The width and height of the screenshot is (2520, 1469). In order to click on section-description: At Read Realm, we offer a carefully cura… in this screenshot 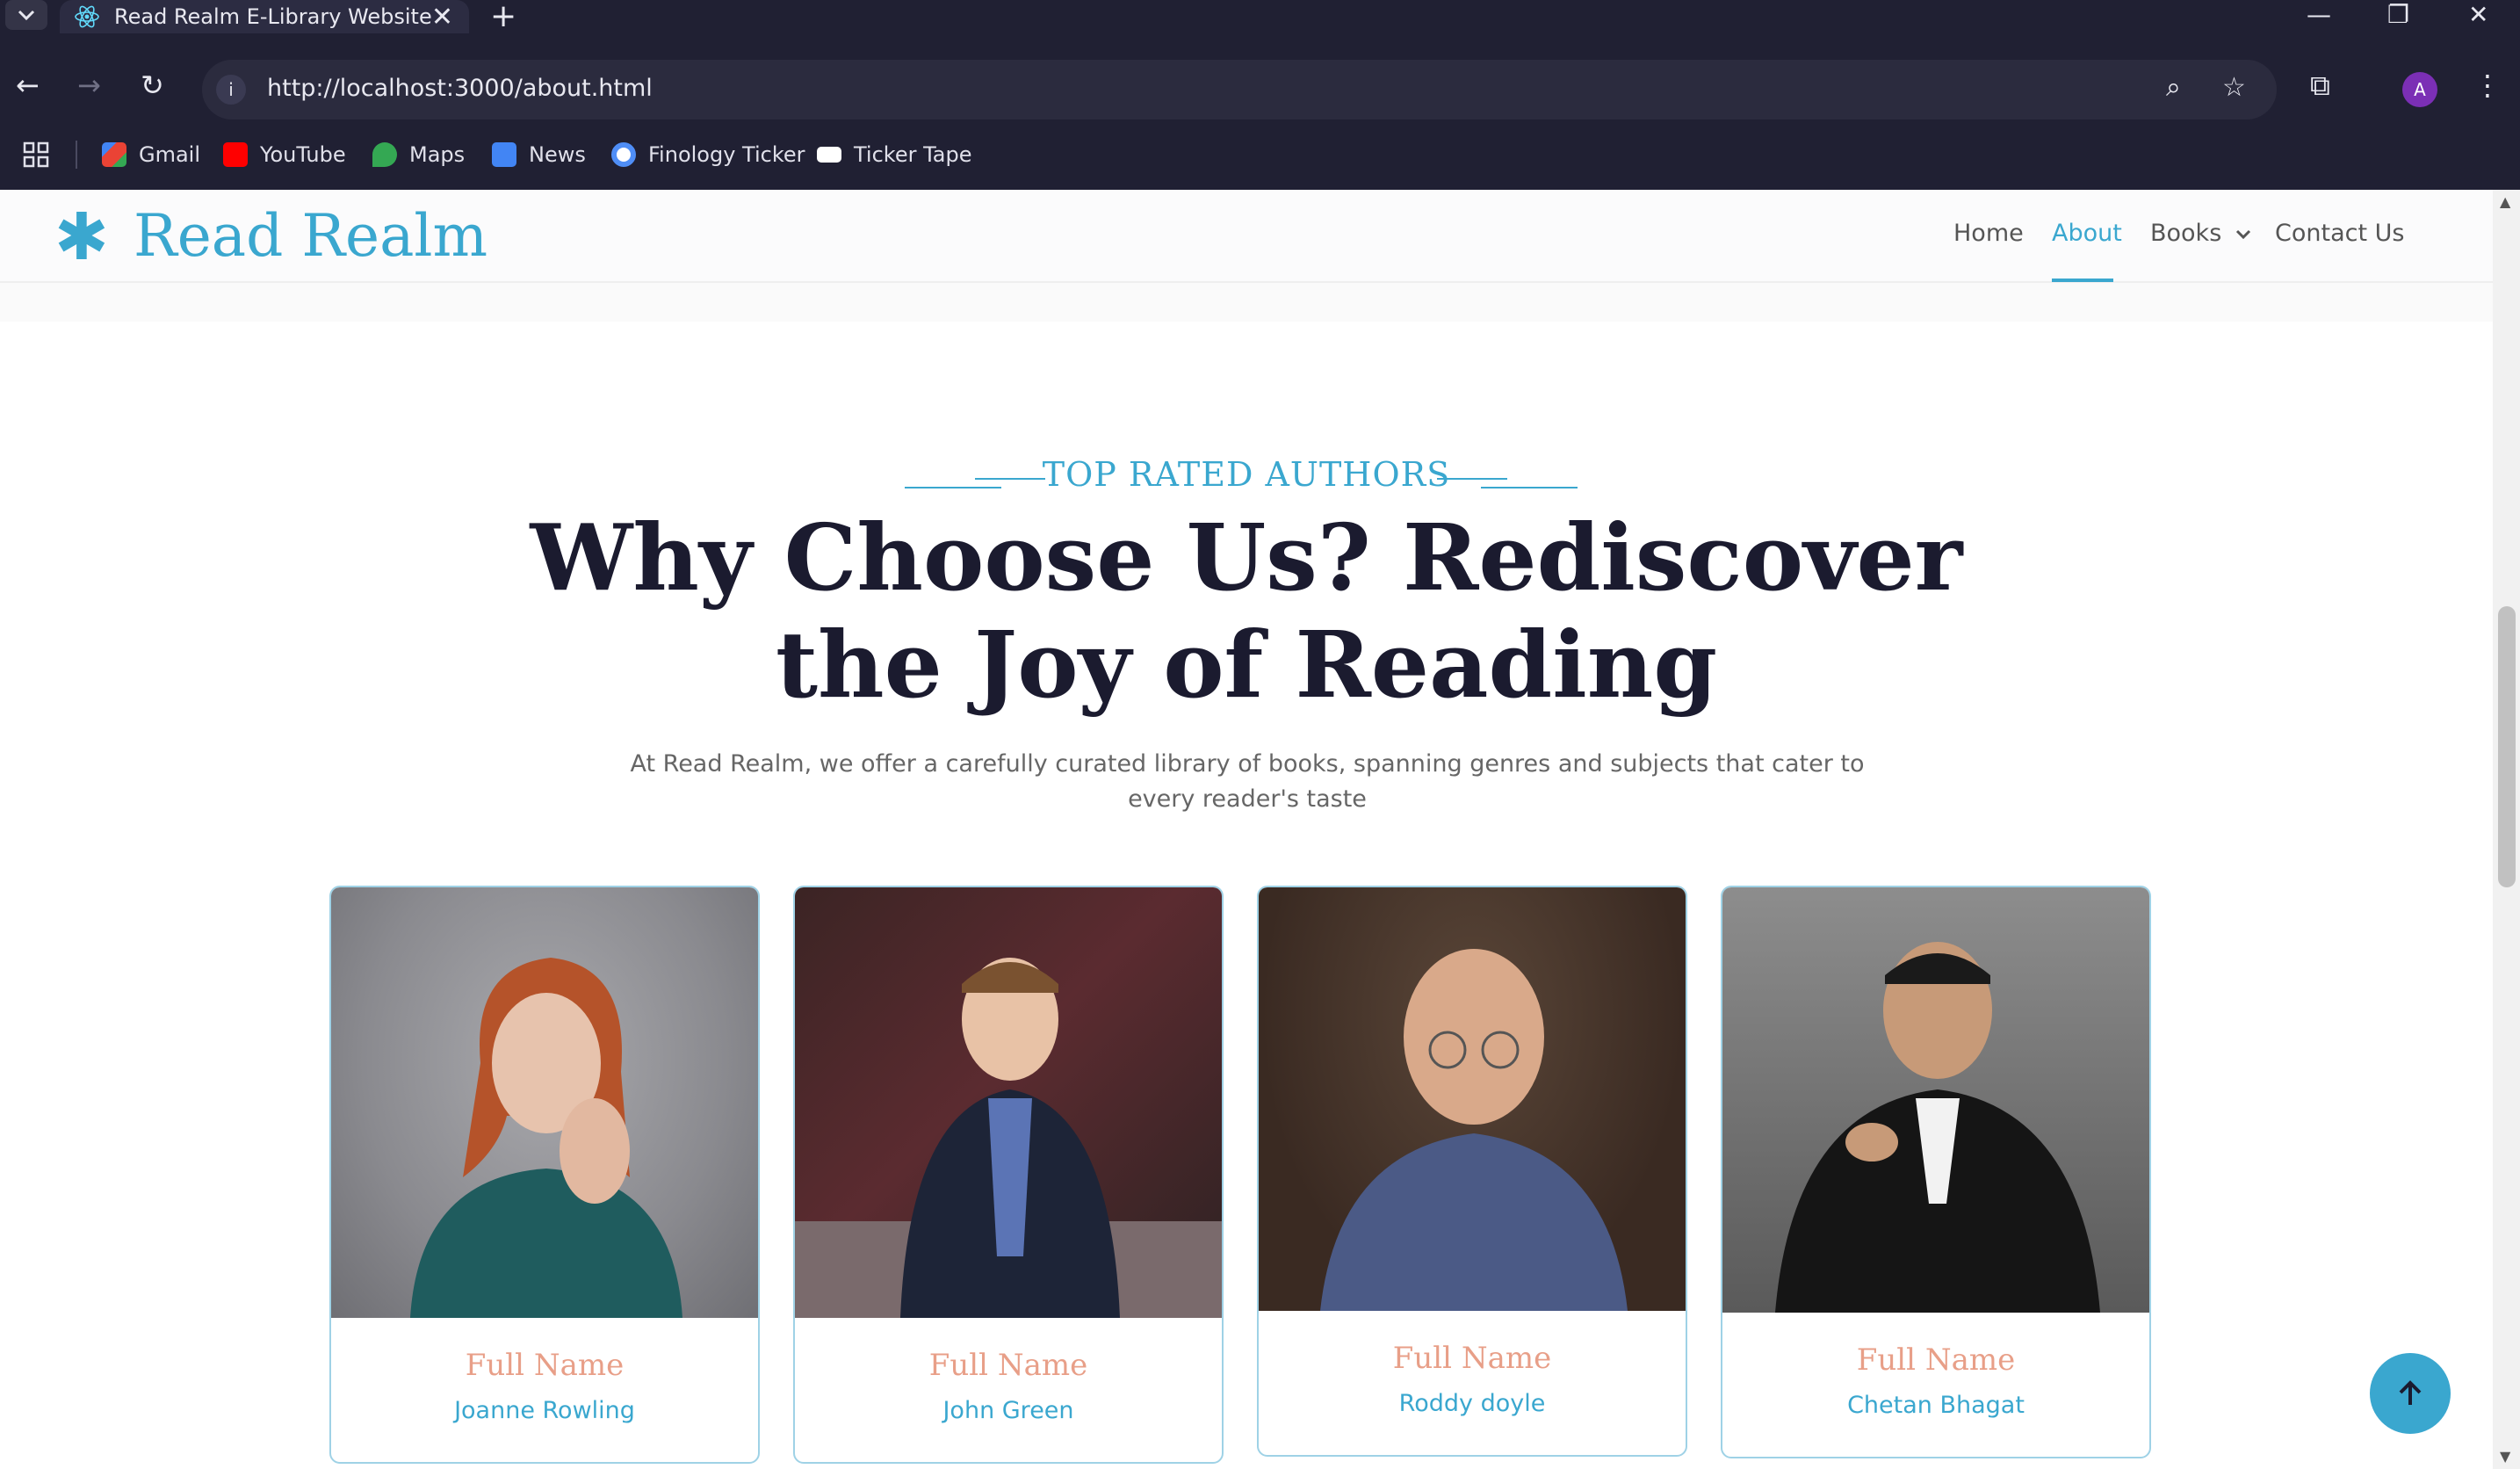, I will do `click(1247, 781)`.